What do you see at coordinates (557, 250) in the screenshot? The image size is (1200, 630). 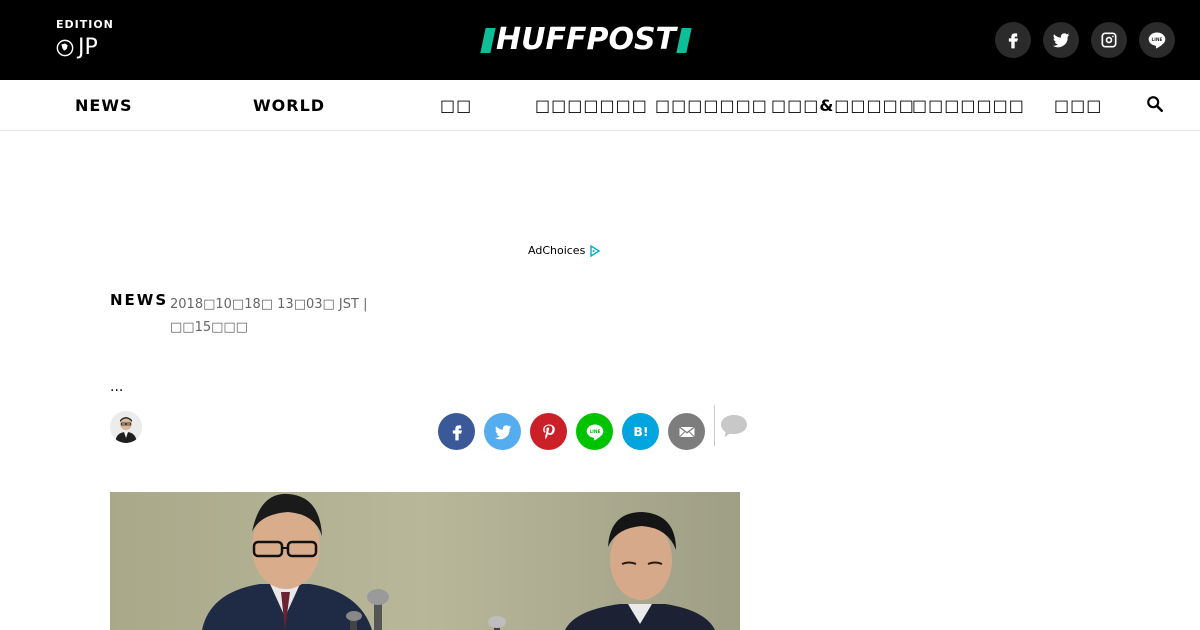 I see `adchoices-label: AdChoices` at bounding box center [557, 250].